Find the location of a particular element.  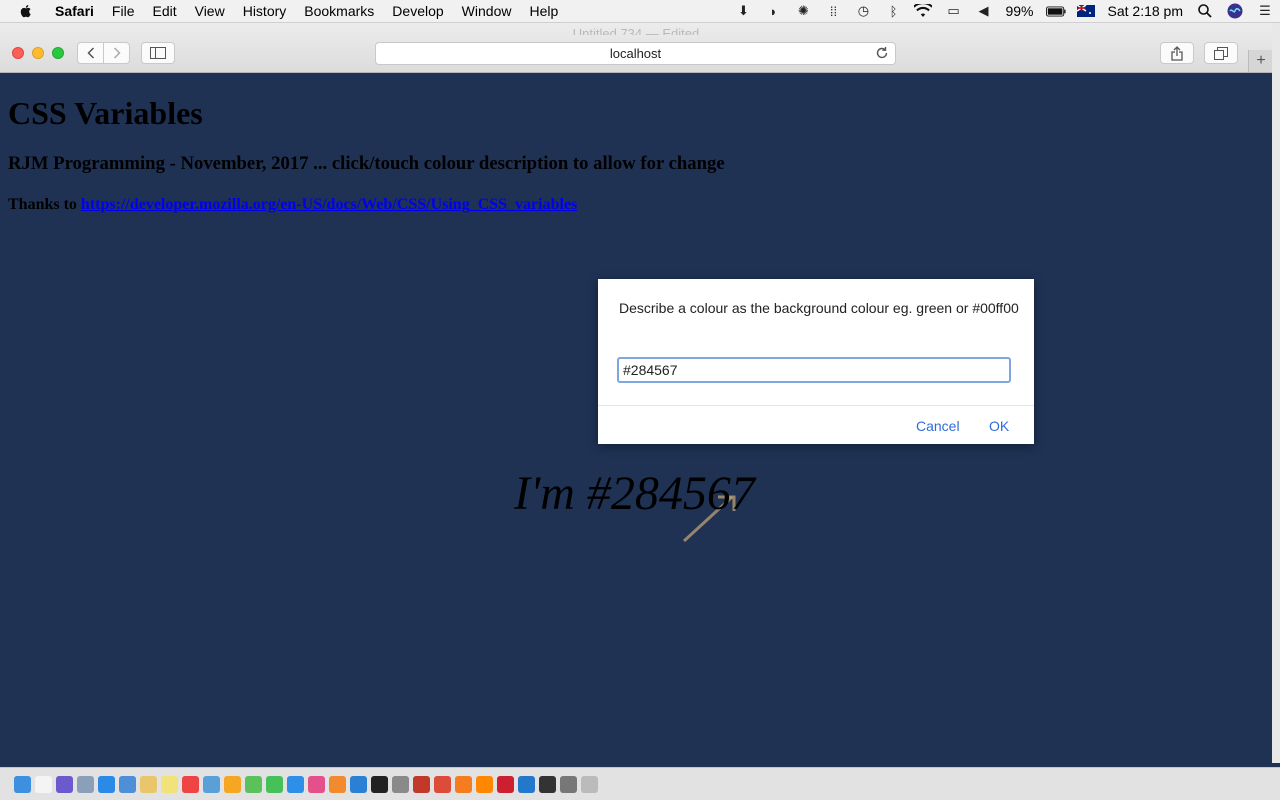

apple-menu-icon is located at coordinates (26, 11).